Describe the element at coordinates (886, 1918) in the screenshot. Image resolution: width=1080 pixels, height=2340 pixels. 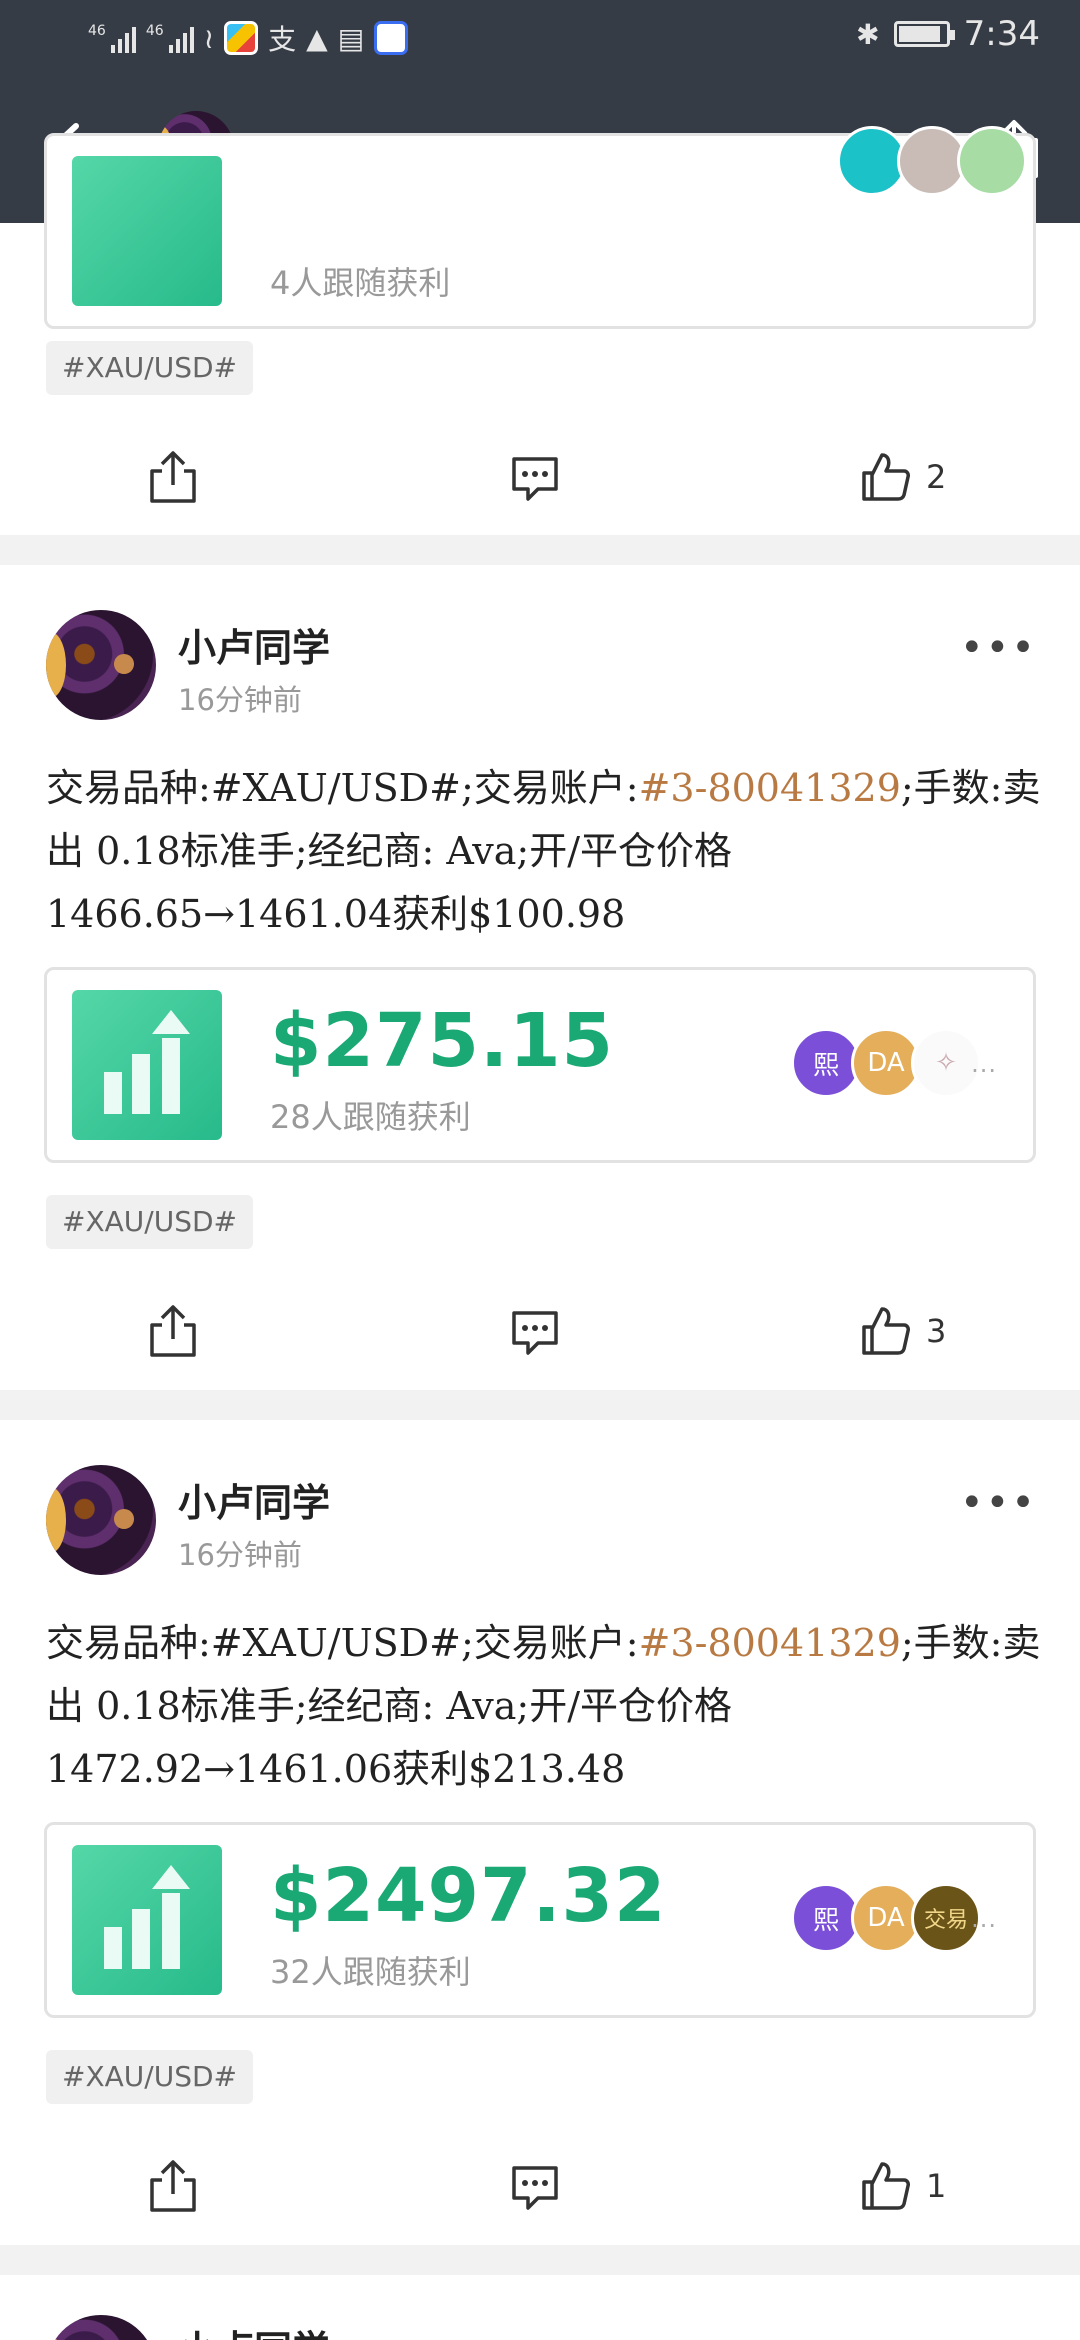
I see `follower-avatars: 熙 DA 交易` at that location.